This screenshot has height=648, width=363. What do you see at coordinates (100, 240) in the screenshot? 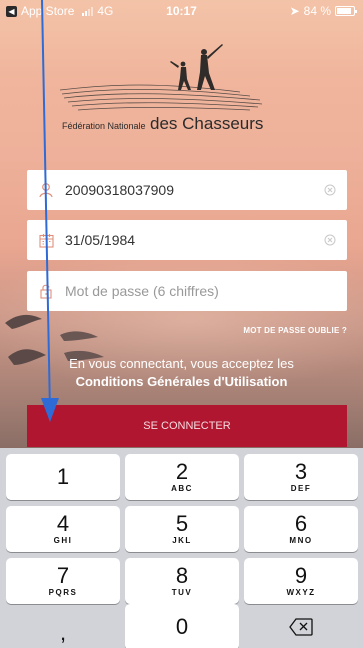
I see `birthdate-value: 31/05/1984` at bounding box center [100, 240].